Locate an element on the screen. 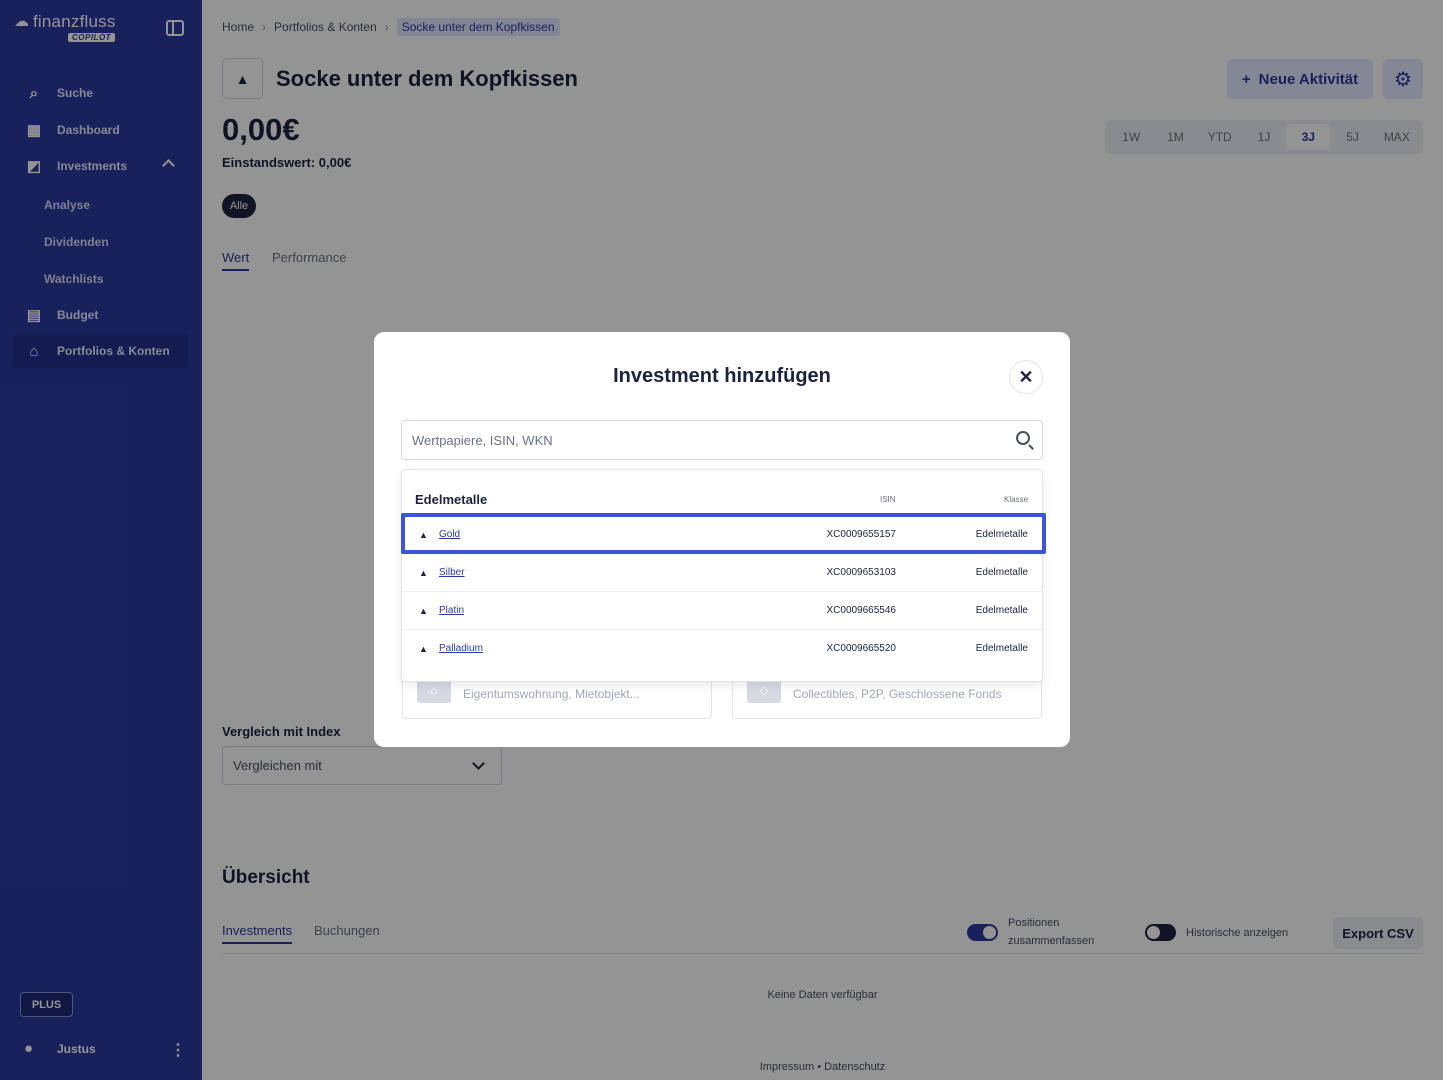 The image size is (1443, 1080). results-category: Edelmetalle is located at coordinates (451, 499).